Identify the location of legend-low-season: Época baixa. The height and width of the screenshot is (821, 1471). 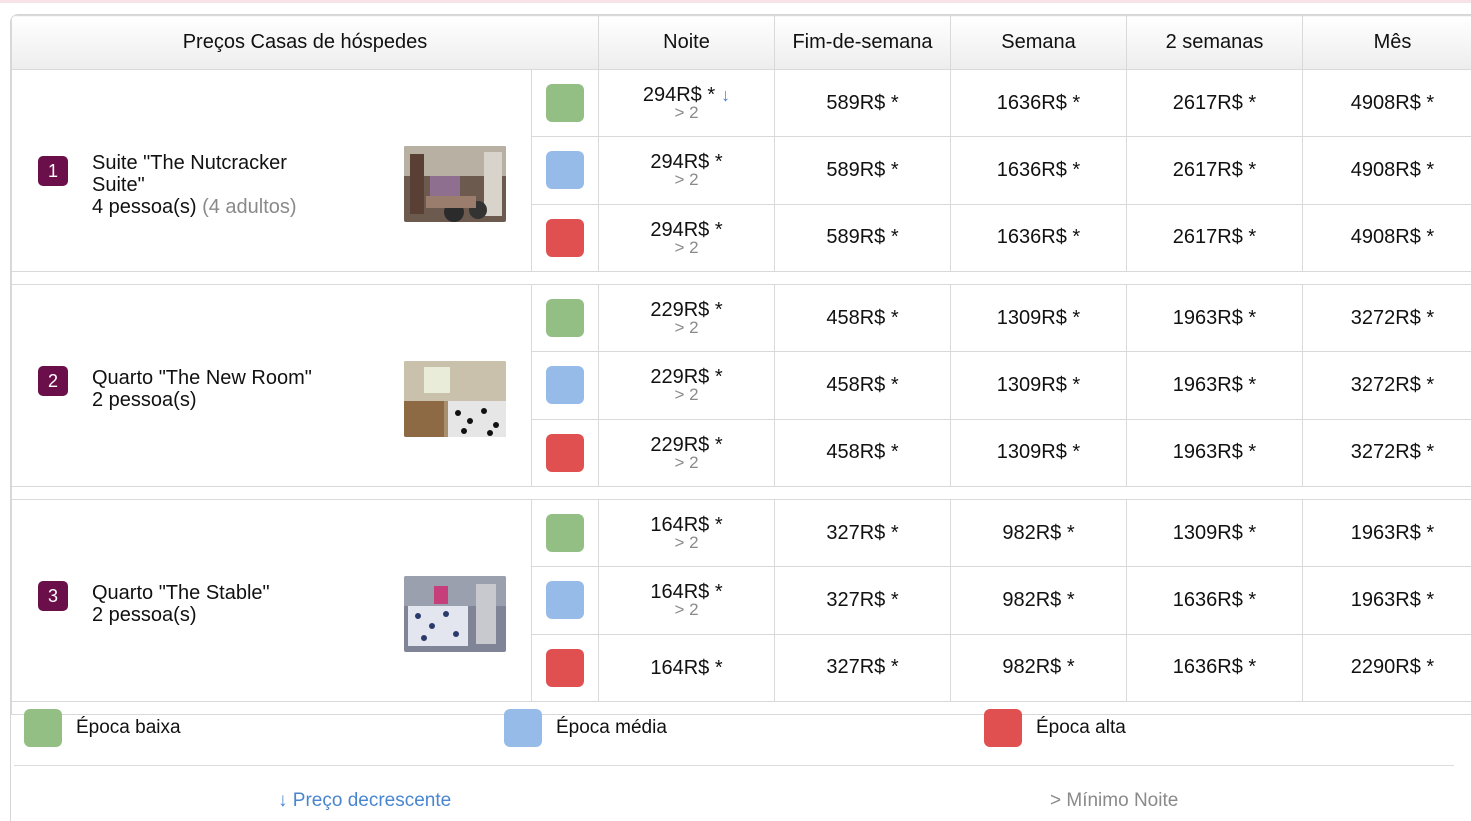
(102, 728).